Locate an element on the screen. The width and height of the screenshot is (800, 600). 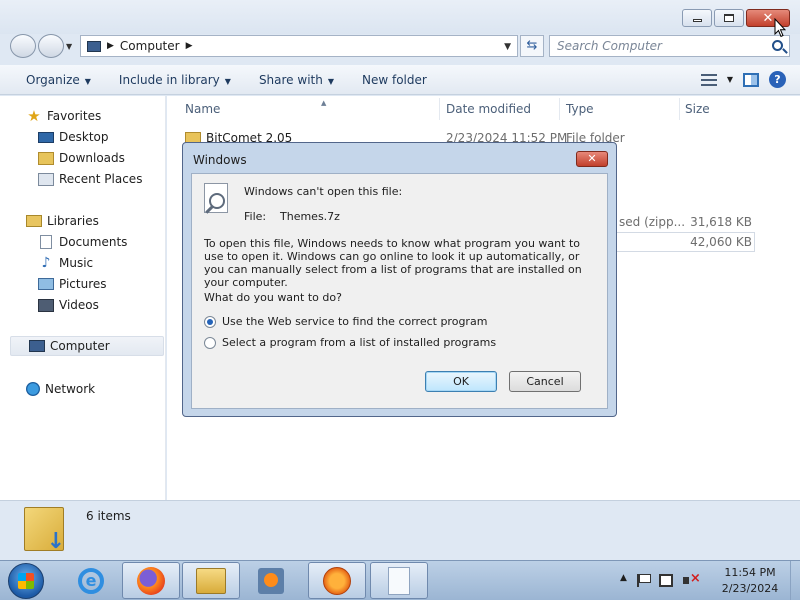
downloads-folder-icon is located at coordinates (44, 530).